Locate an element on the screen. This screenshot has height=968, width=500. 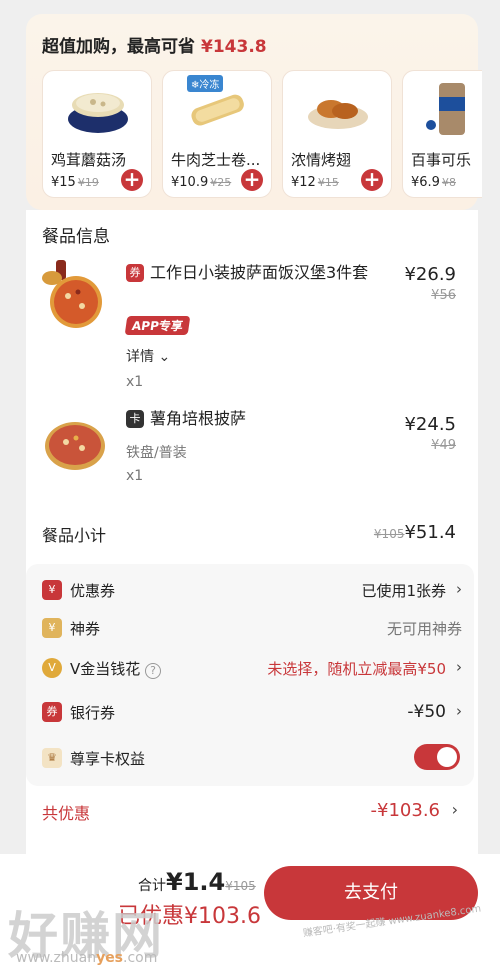
coupon-icon: ¥ is located at coordinates (52, 590).